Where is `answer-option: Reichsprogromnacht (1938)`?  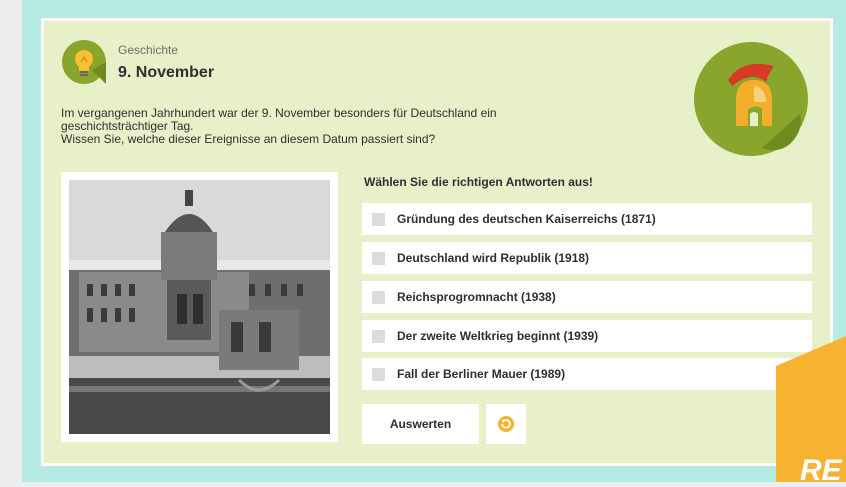 answer-option: Reichsprogromnacht (1938) is located at coordinates (587, 297).